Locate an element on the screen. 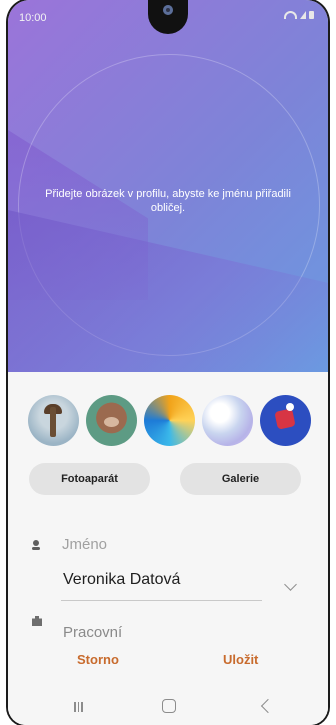  bottom-actions: Storno Uložit is located at coordinates (168, 661).